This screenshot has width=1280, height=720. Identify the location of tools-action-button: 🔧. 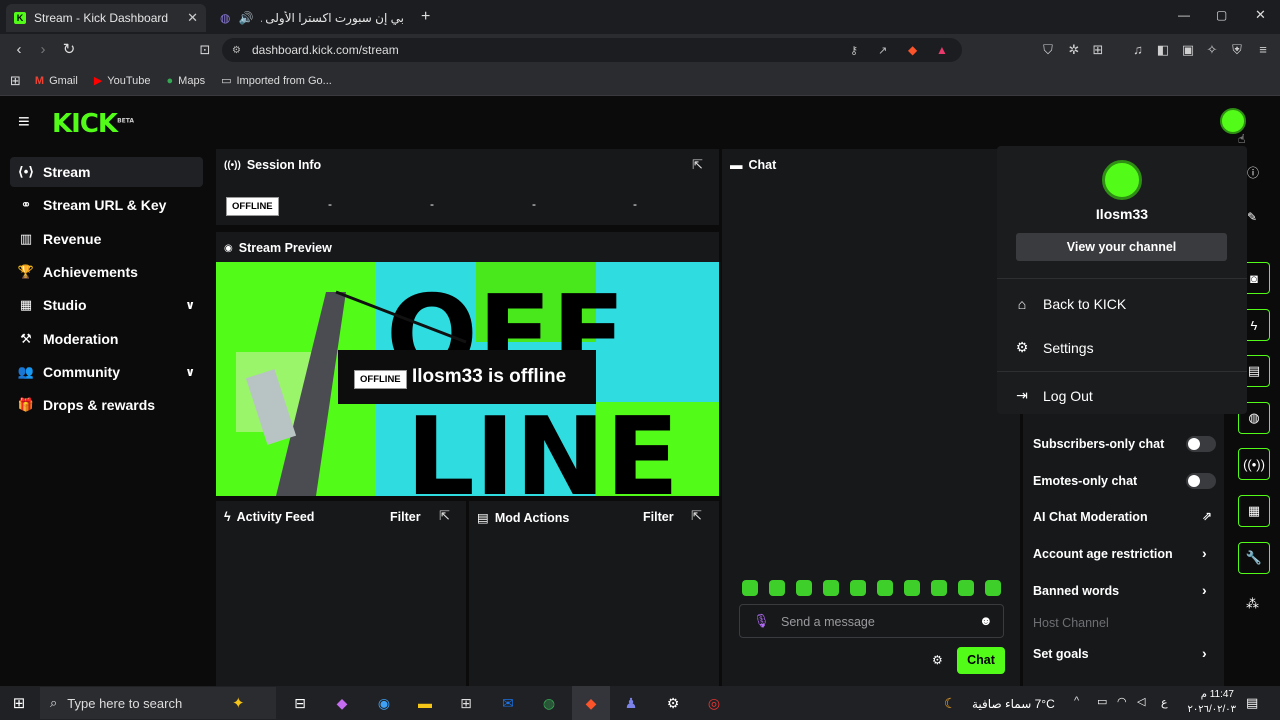
(1254, 558).